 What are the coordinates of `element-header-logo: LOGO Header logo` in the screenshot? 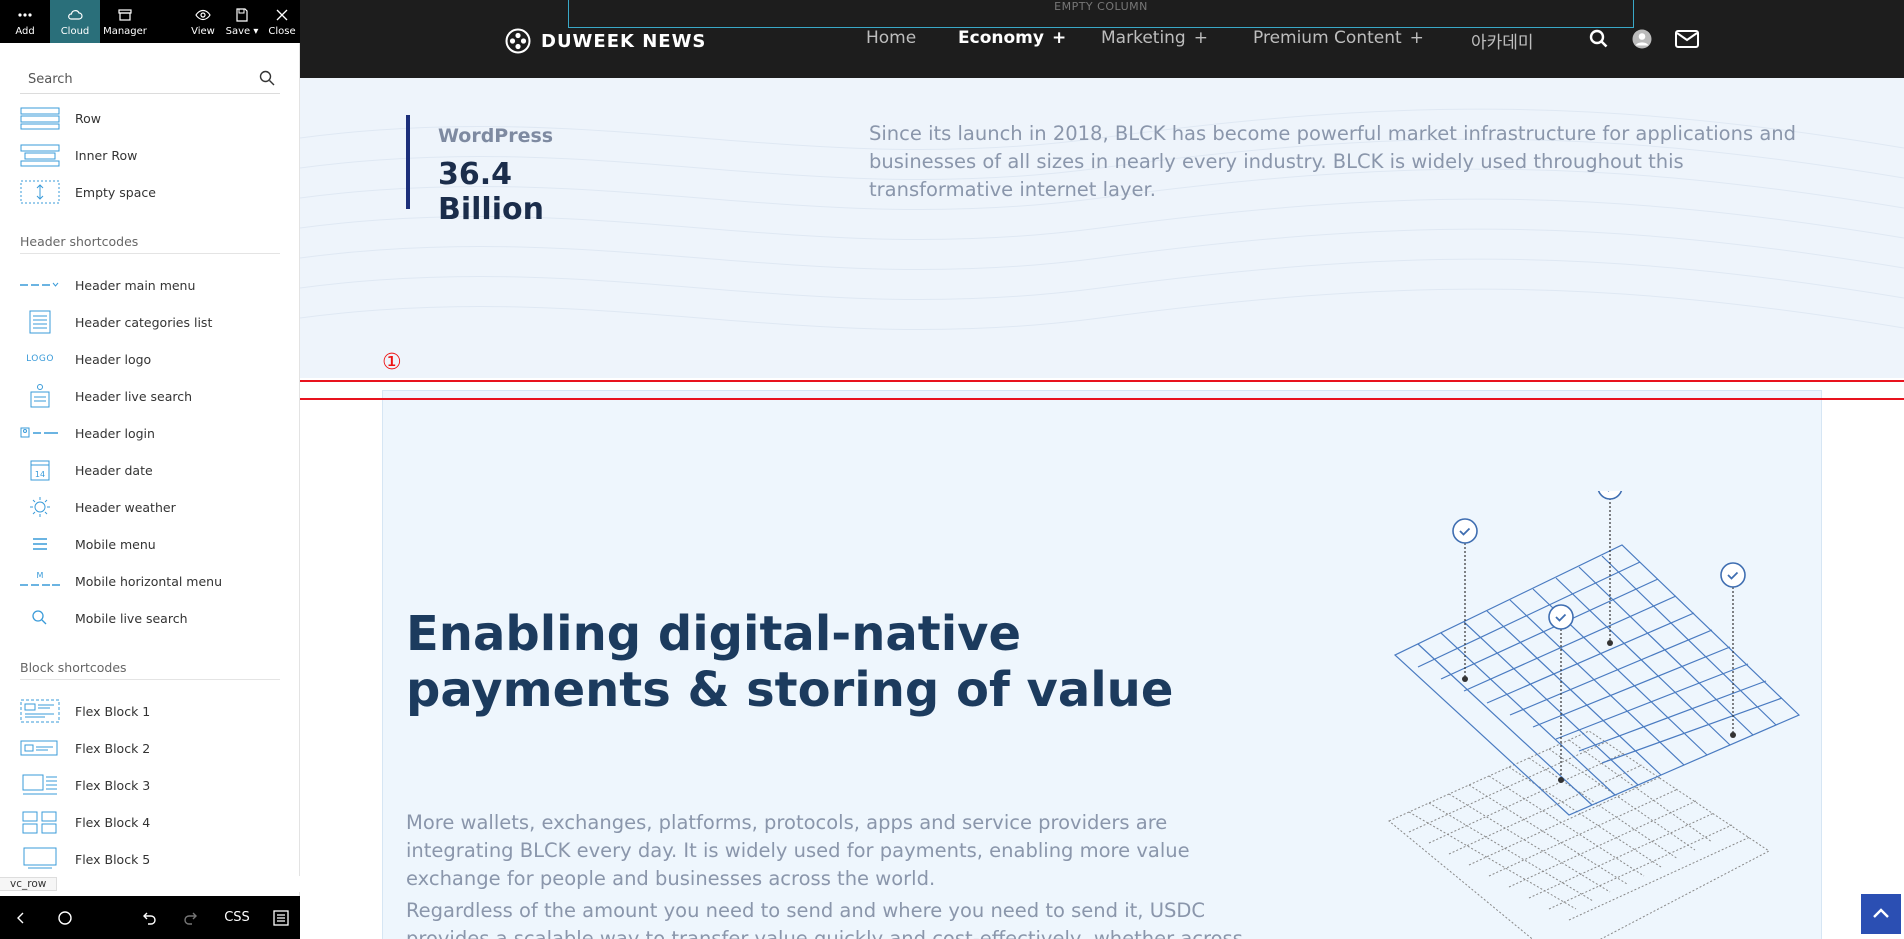 It's located at (150, 359).